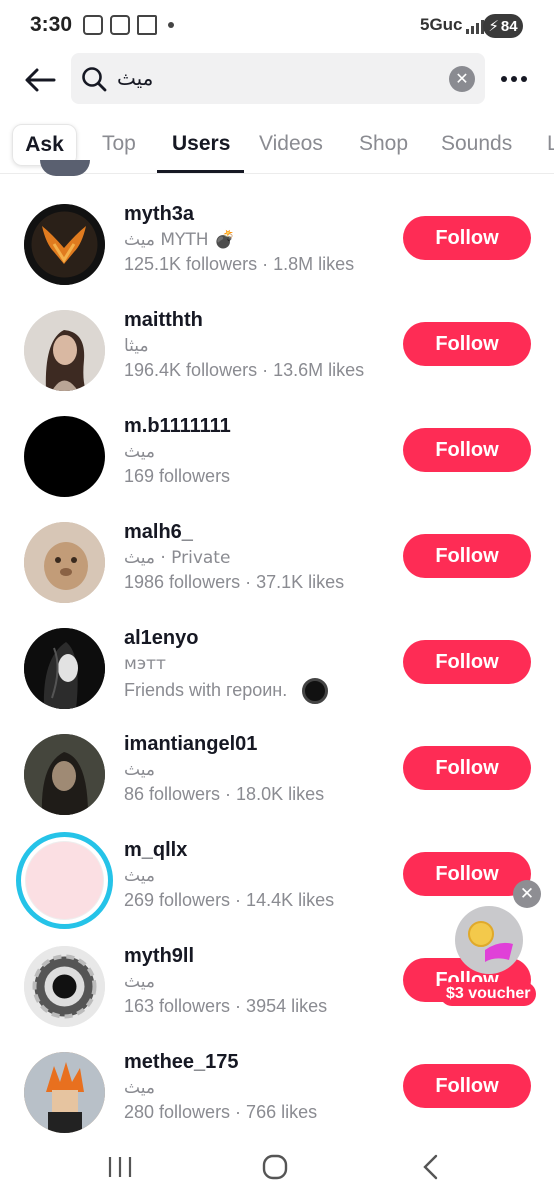  Describe the element at coordinates (277, 453) in the screenshot. I see `user-row-m-b1111111: m.b1111111 ميث 169 followers Follow` at that location.